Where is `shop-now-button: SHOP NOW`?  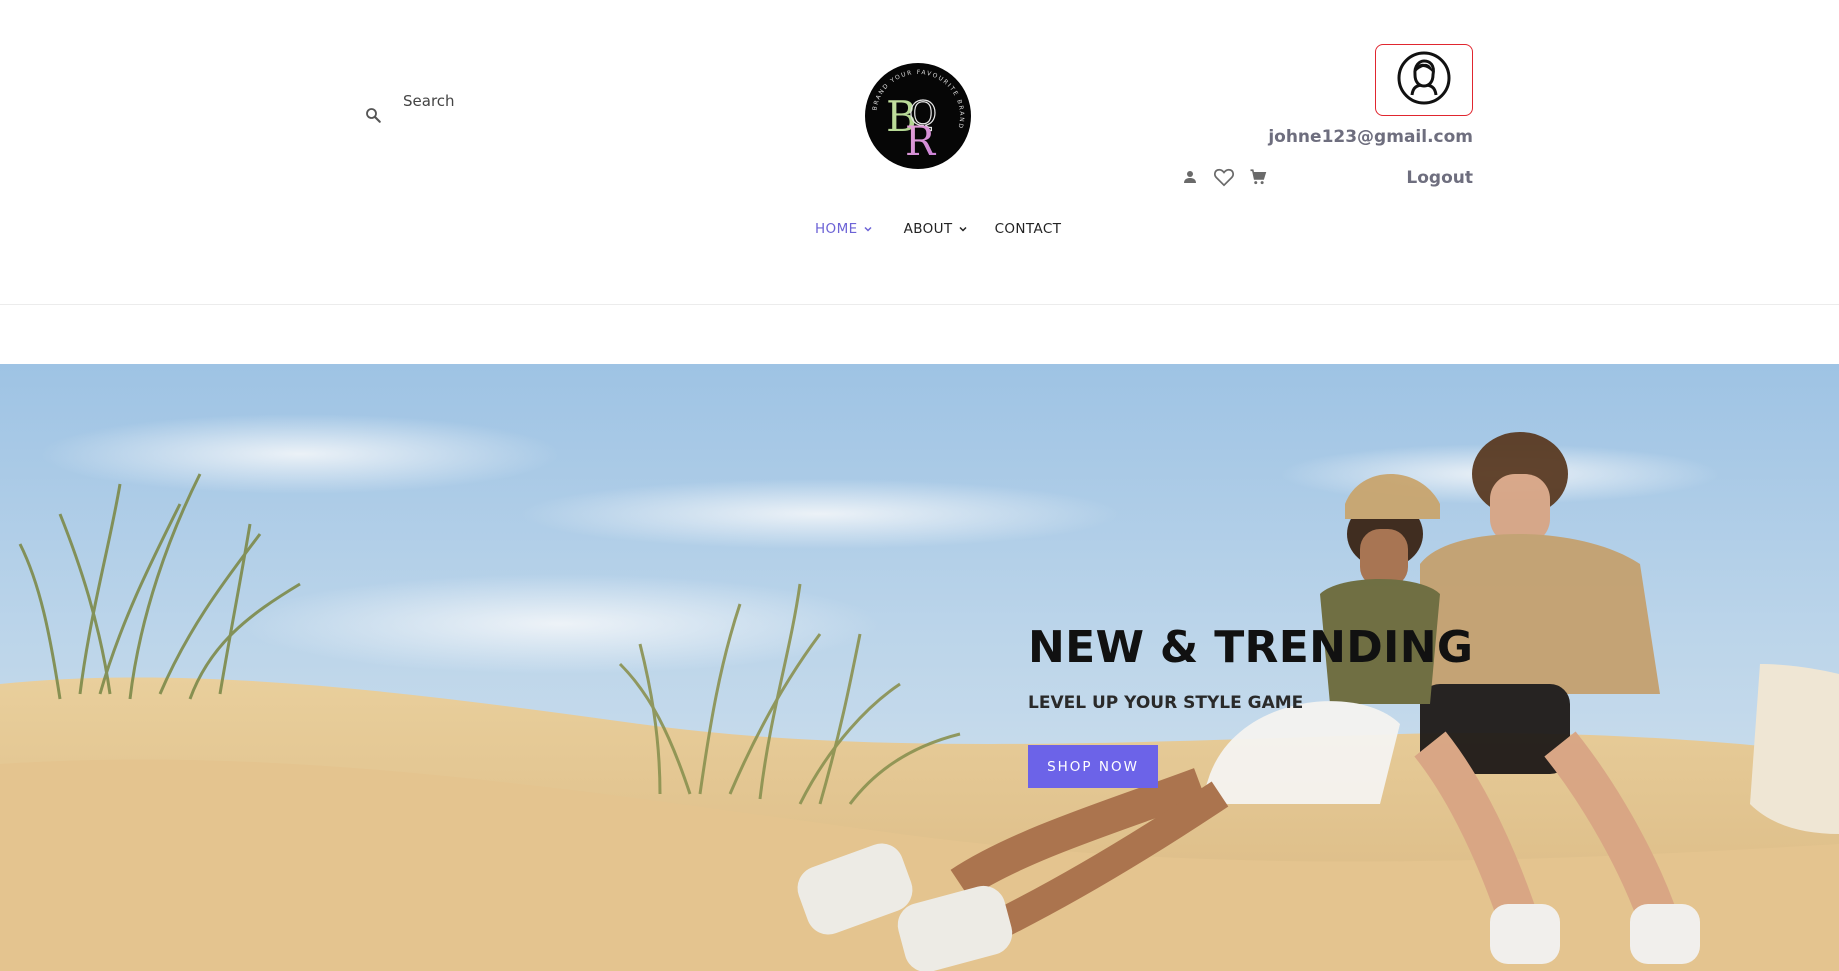
shop-now-button: SHOP NOW is located at coordinates (1093, 766).